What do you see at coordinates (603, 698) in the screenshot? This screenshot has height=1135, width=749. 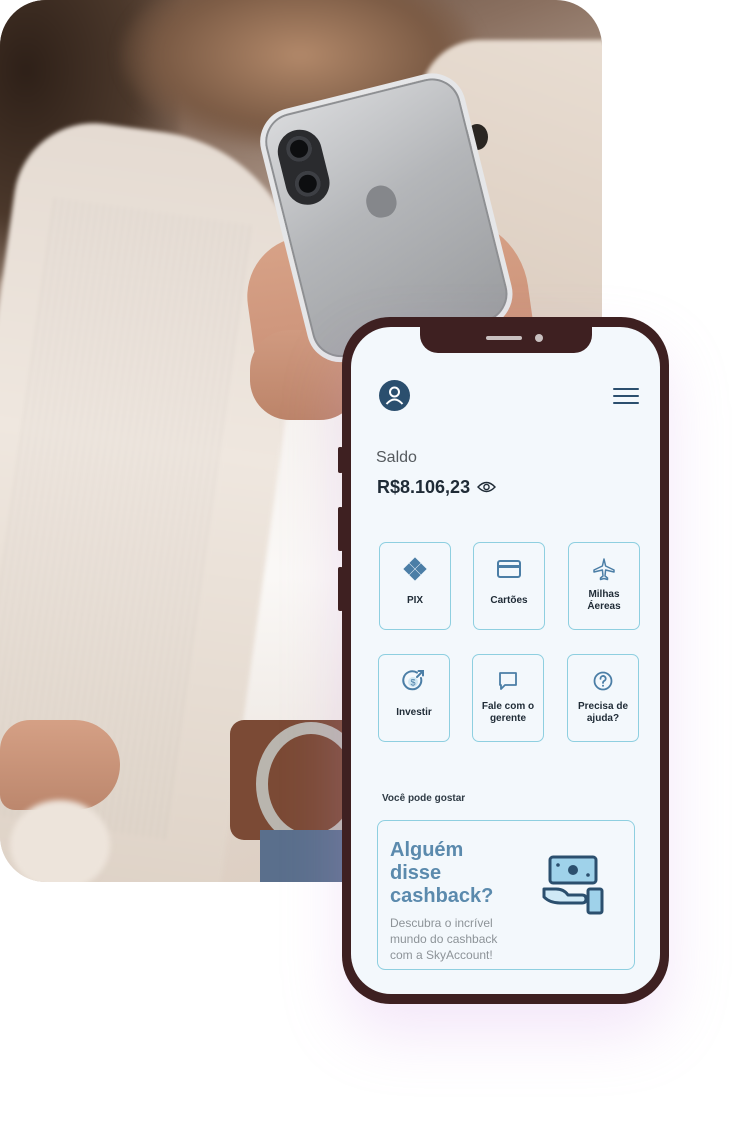 I see `action-tile-help: Precisa de ajuda?` at bounding box center [603, 698].